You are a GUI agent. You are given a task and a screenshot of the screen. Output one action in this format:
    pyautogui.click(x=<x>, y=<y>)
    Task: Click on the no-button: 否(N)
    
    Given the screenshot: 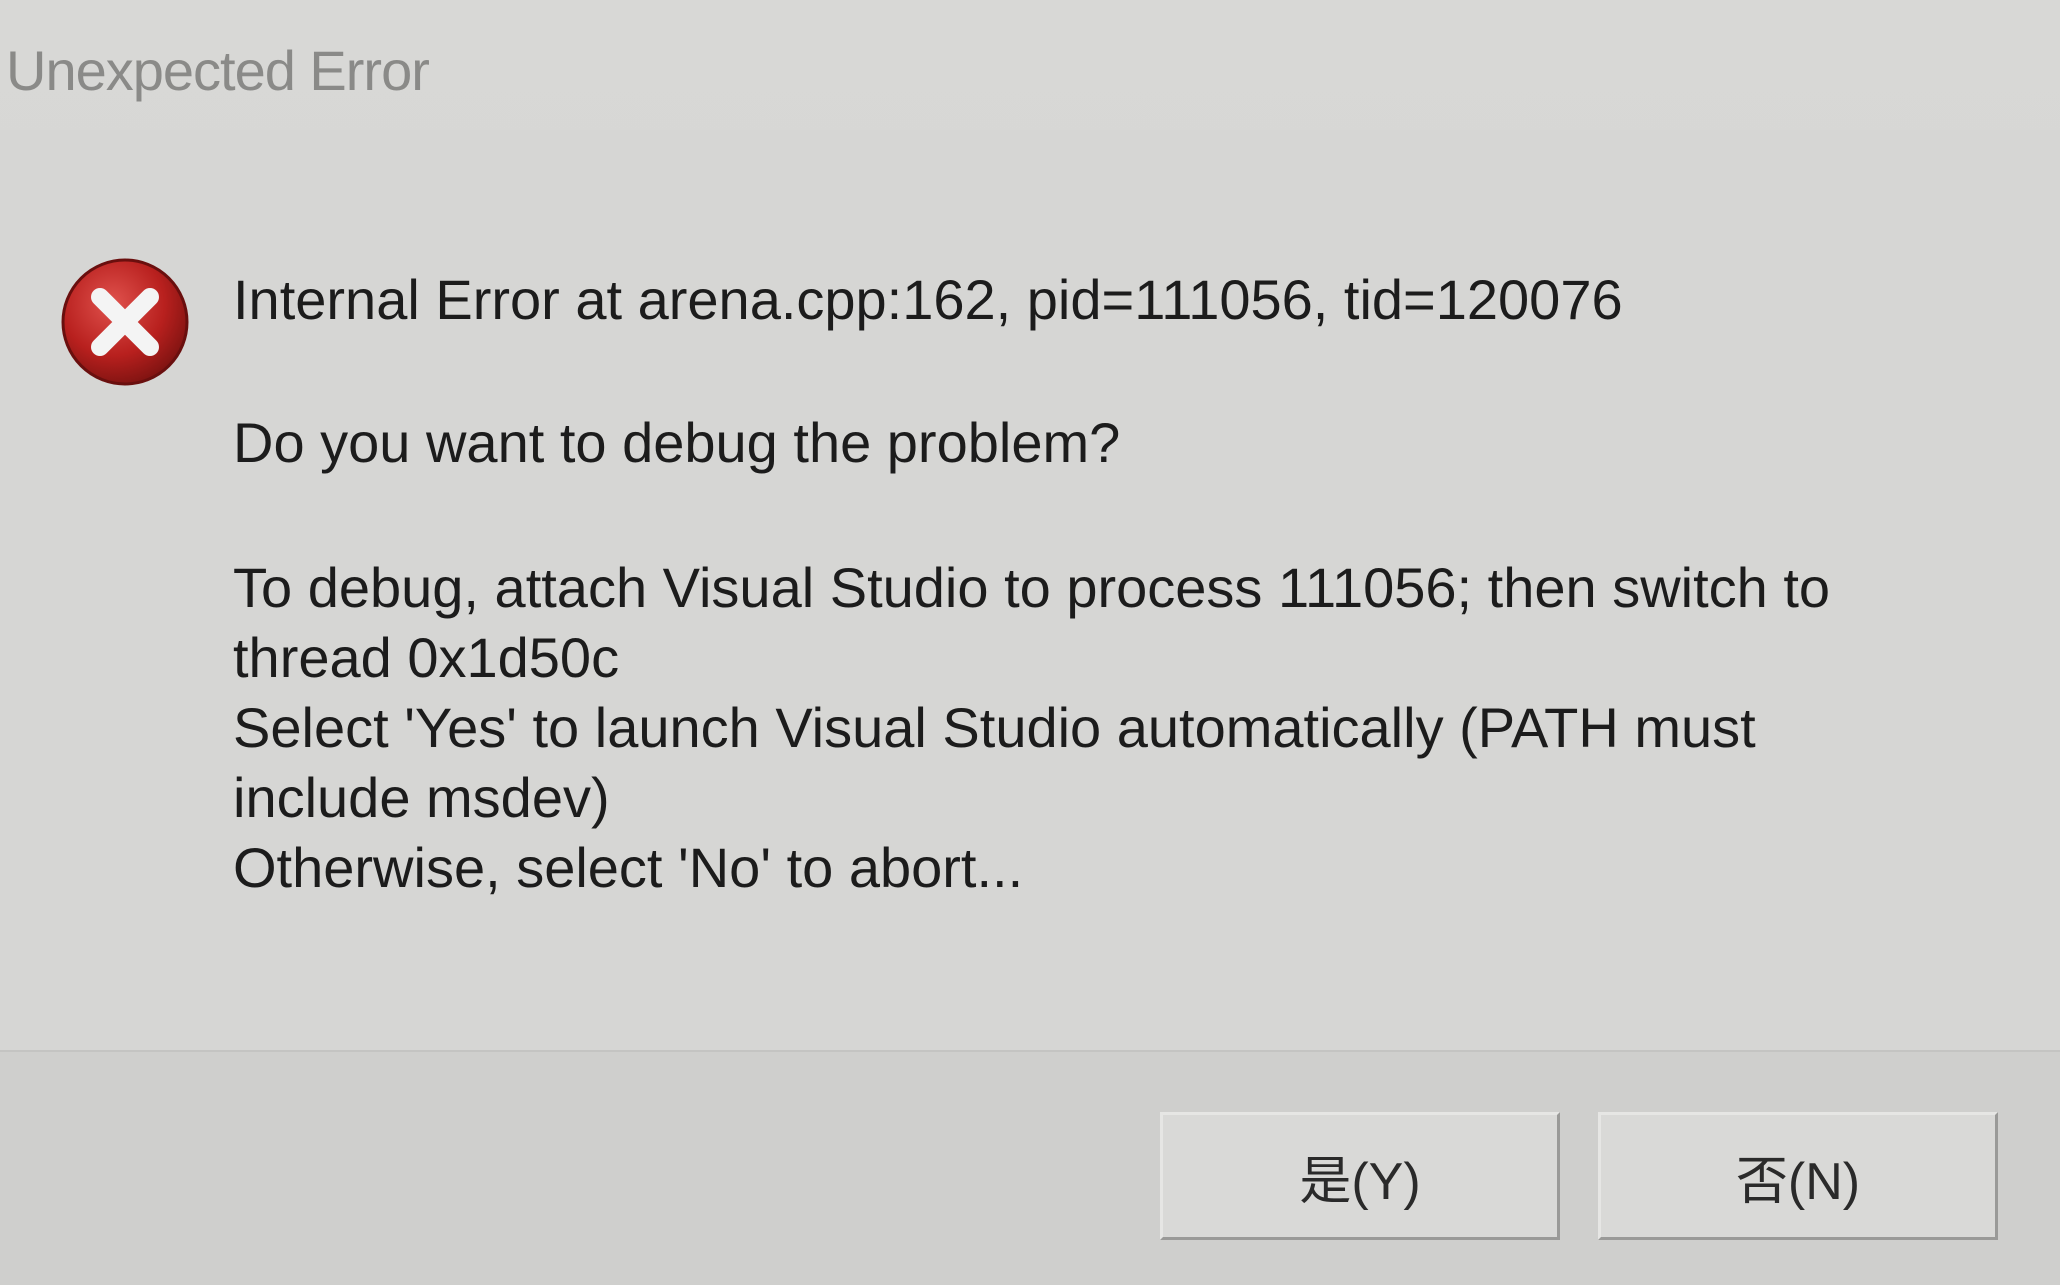 What is the action you would take?
    pyautogui.click(x=1798, y=1176)
    